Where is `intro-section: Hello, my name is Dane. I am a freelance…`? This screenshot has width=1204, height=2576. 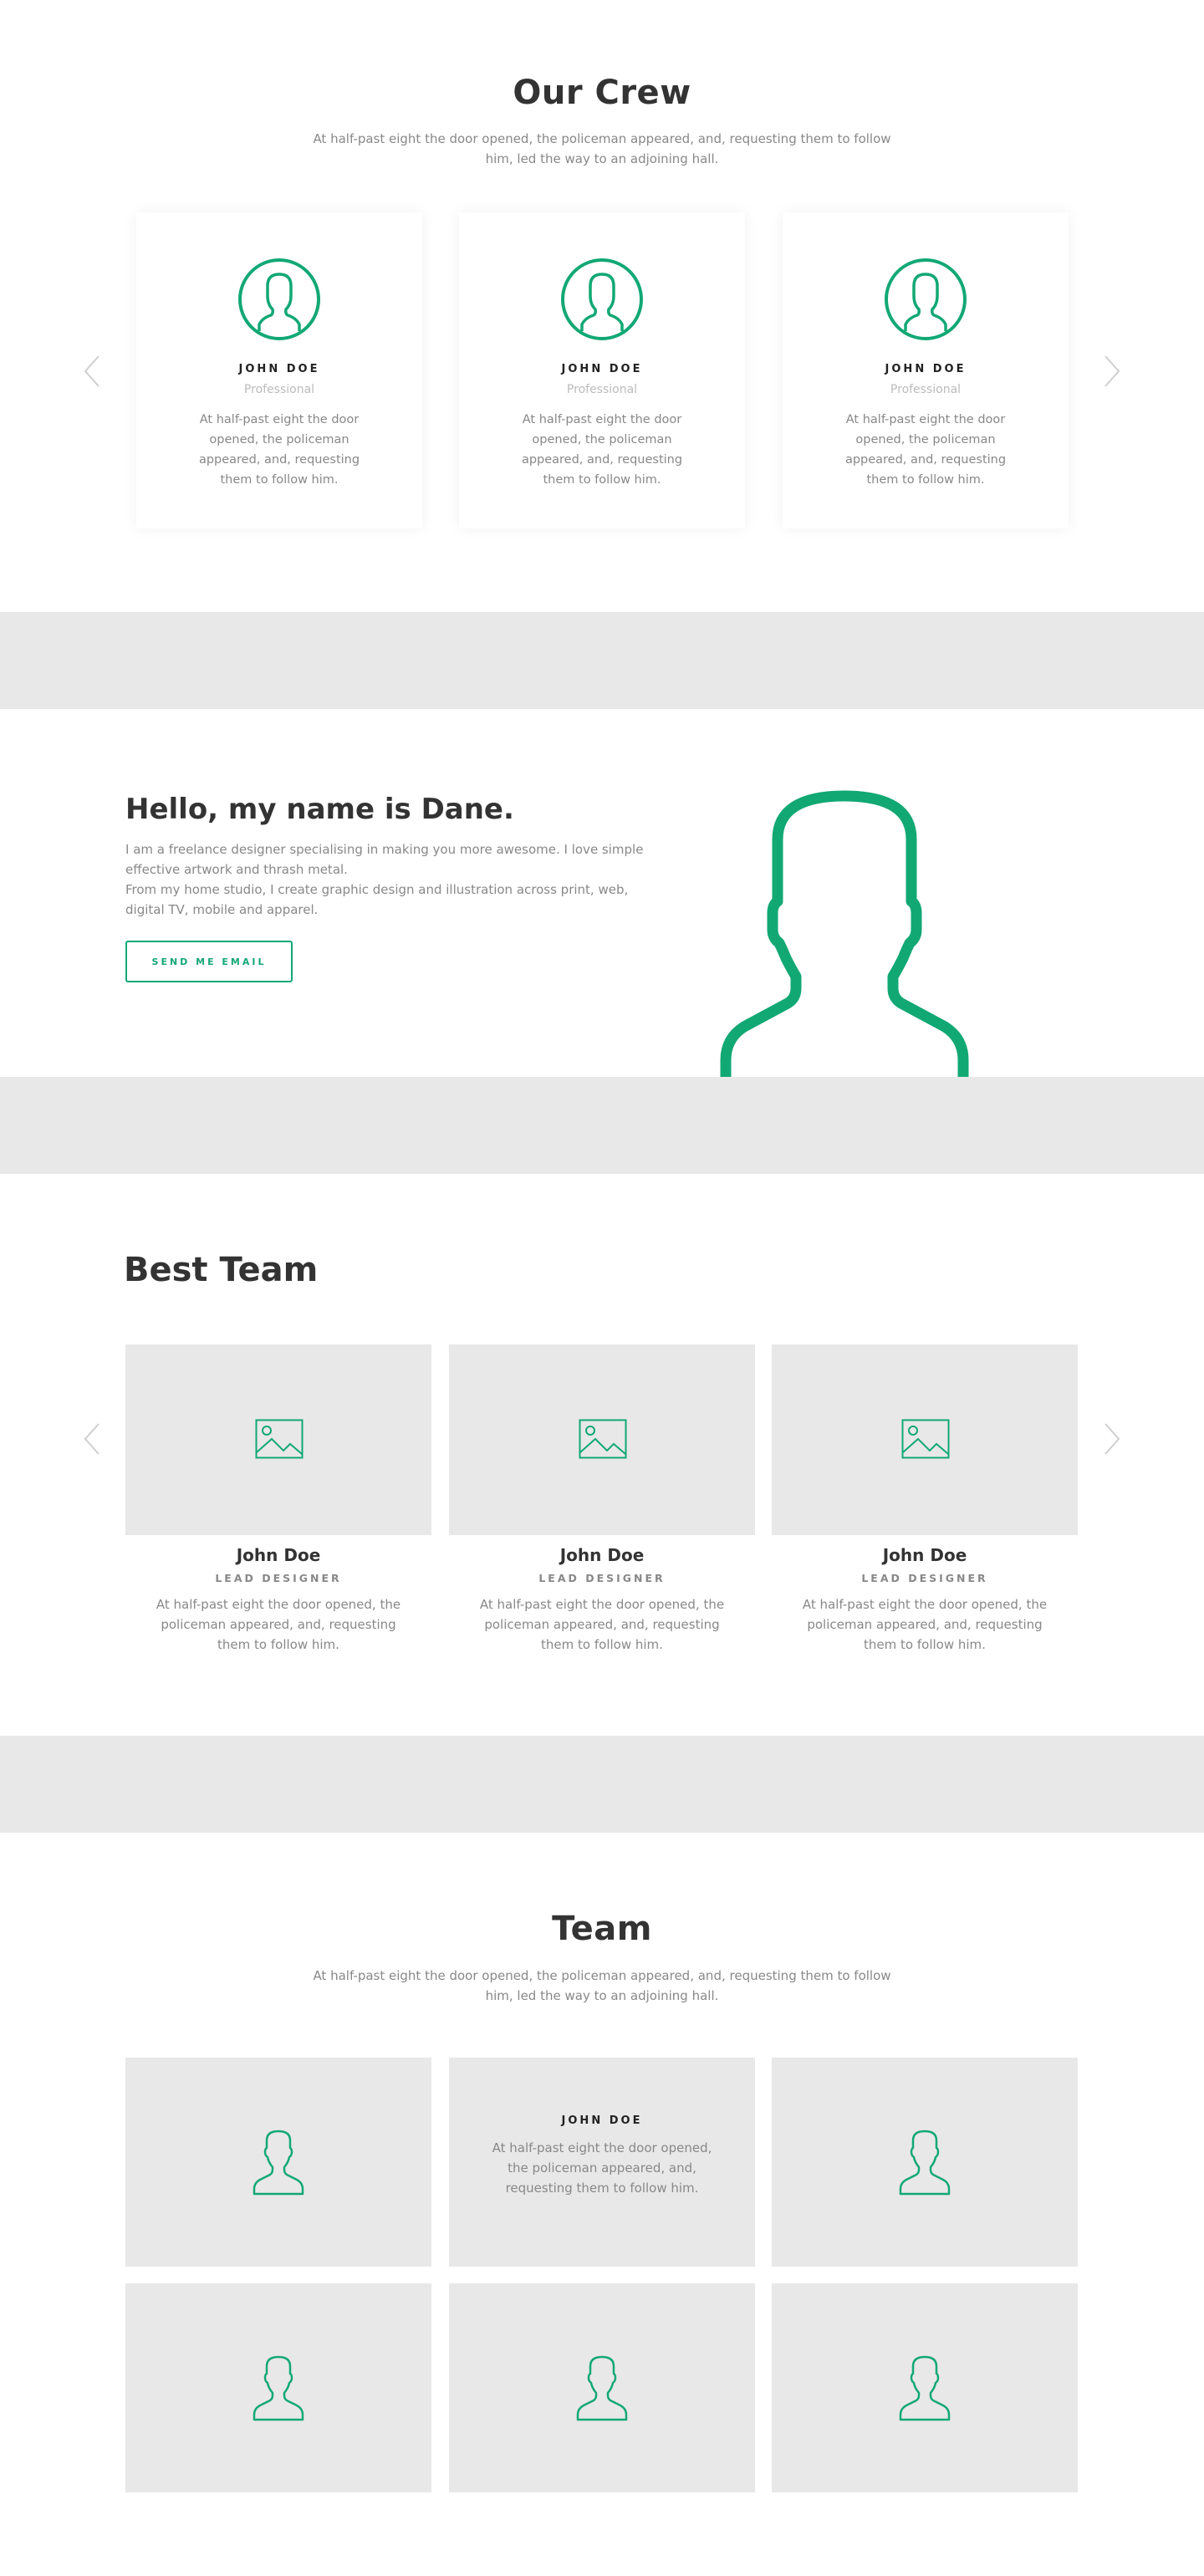 intro-section: Hello, my name is Dane. I am a freelance… is located at coordinates (602, 893).